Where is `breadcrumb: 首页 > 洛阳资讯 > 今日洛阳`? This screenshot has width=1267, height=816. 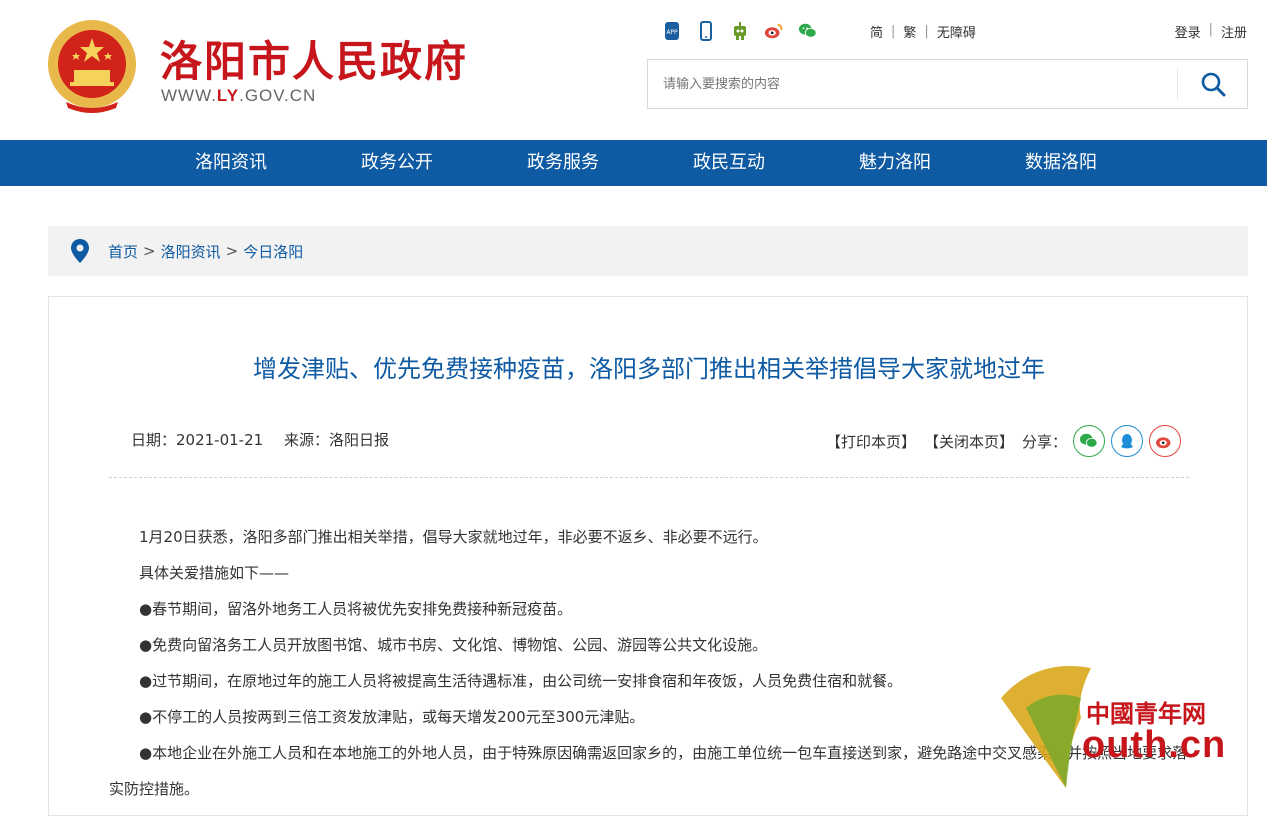 breadcrumb: 首页 > 洛阳资讯 > 今日洛阳 is located at coordinates (648, 251).